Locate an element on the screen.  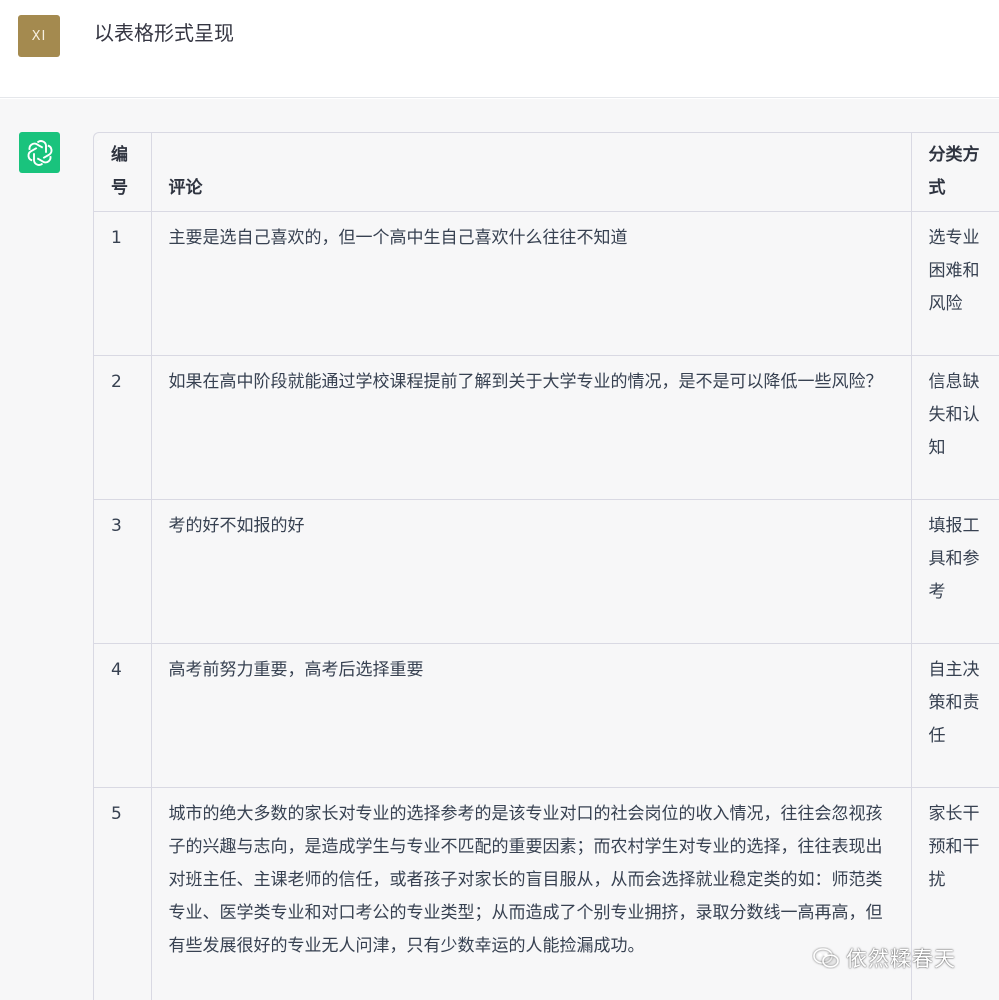
row-category: 填报工具和参考 is located at coordinates (955, 571).